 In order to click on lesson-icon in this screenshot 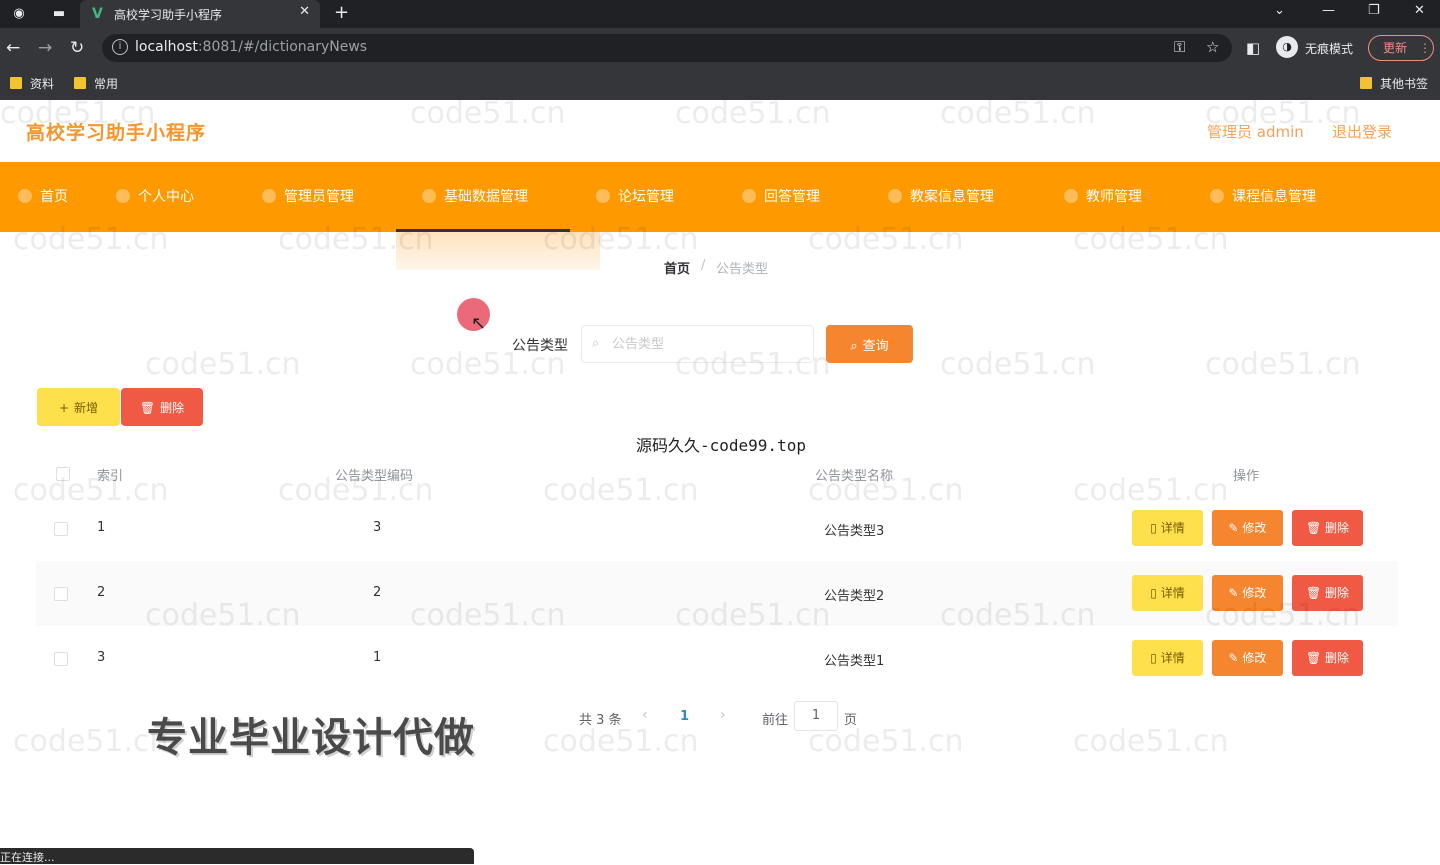, I will do `click(895, 196)`.